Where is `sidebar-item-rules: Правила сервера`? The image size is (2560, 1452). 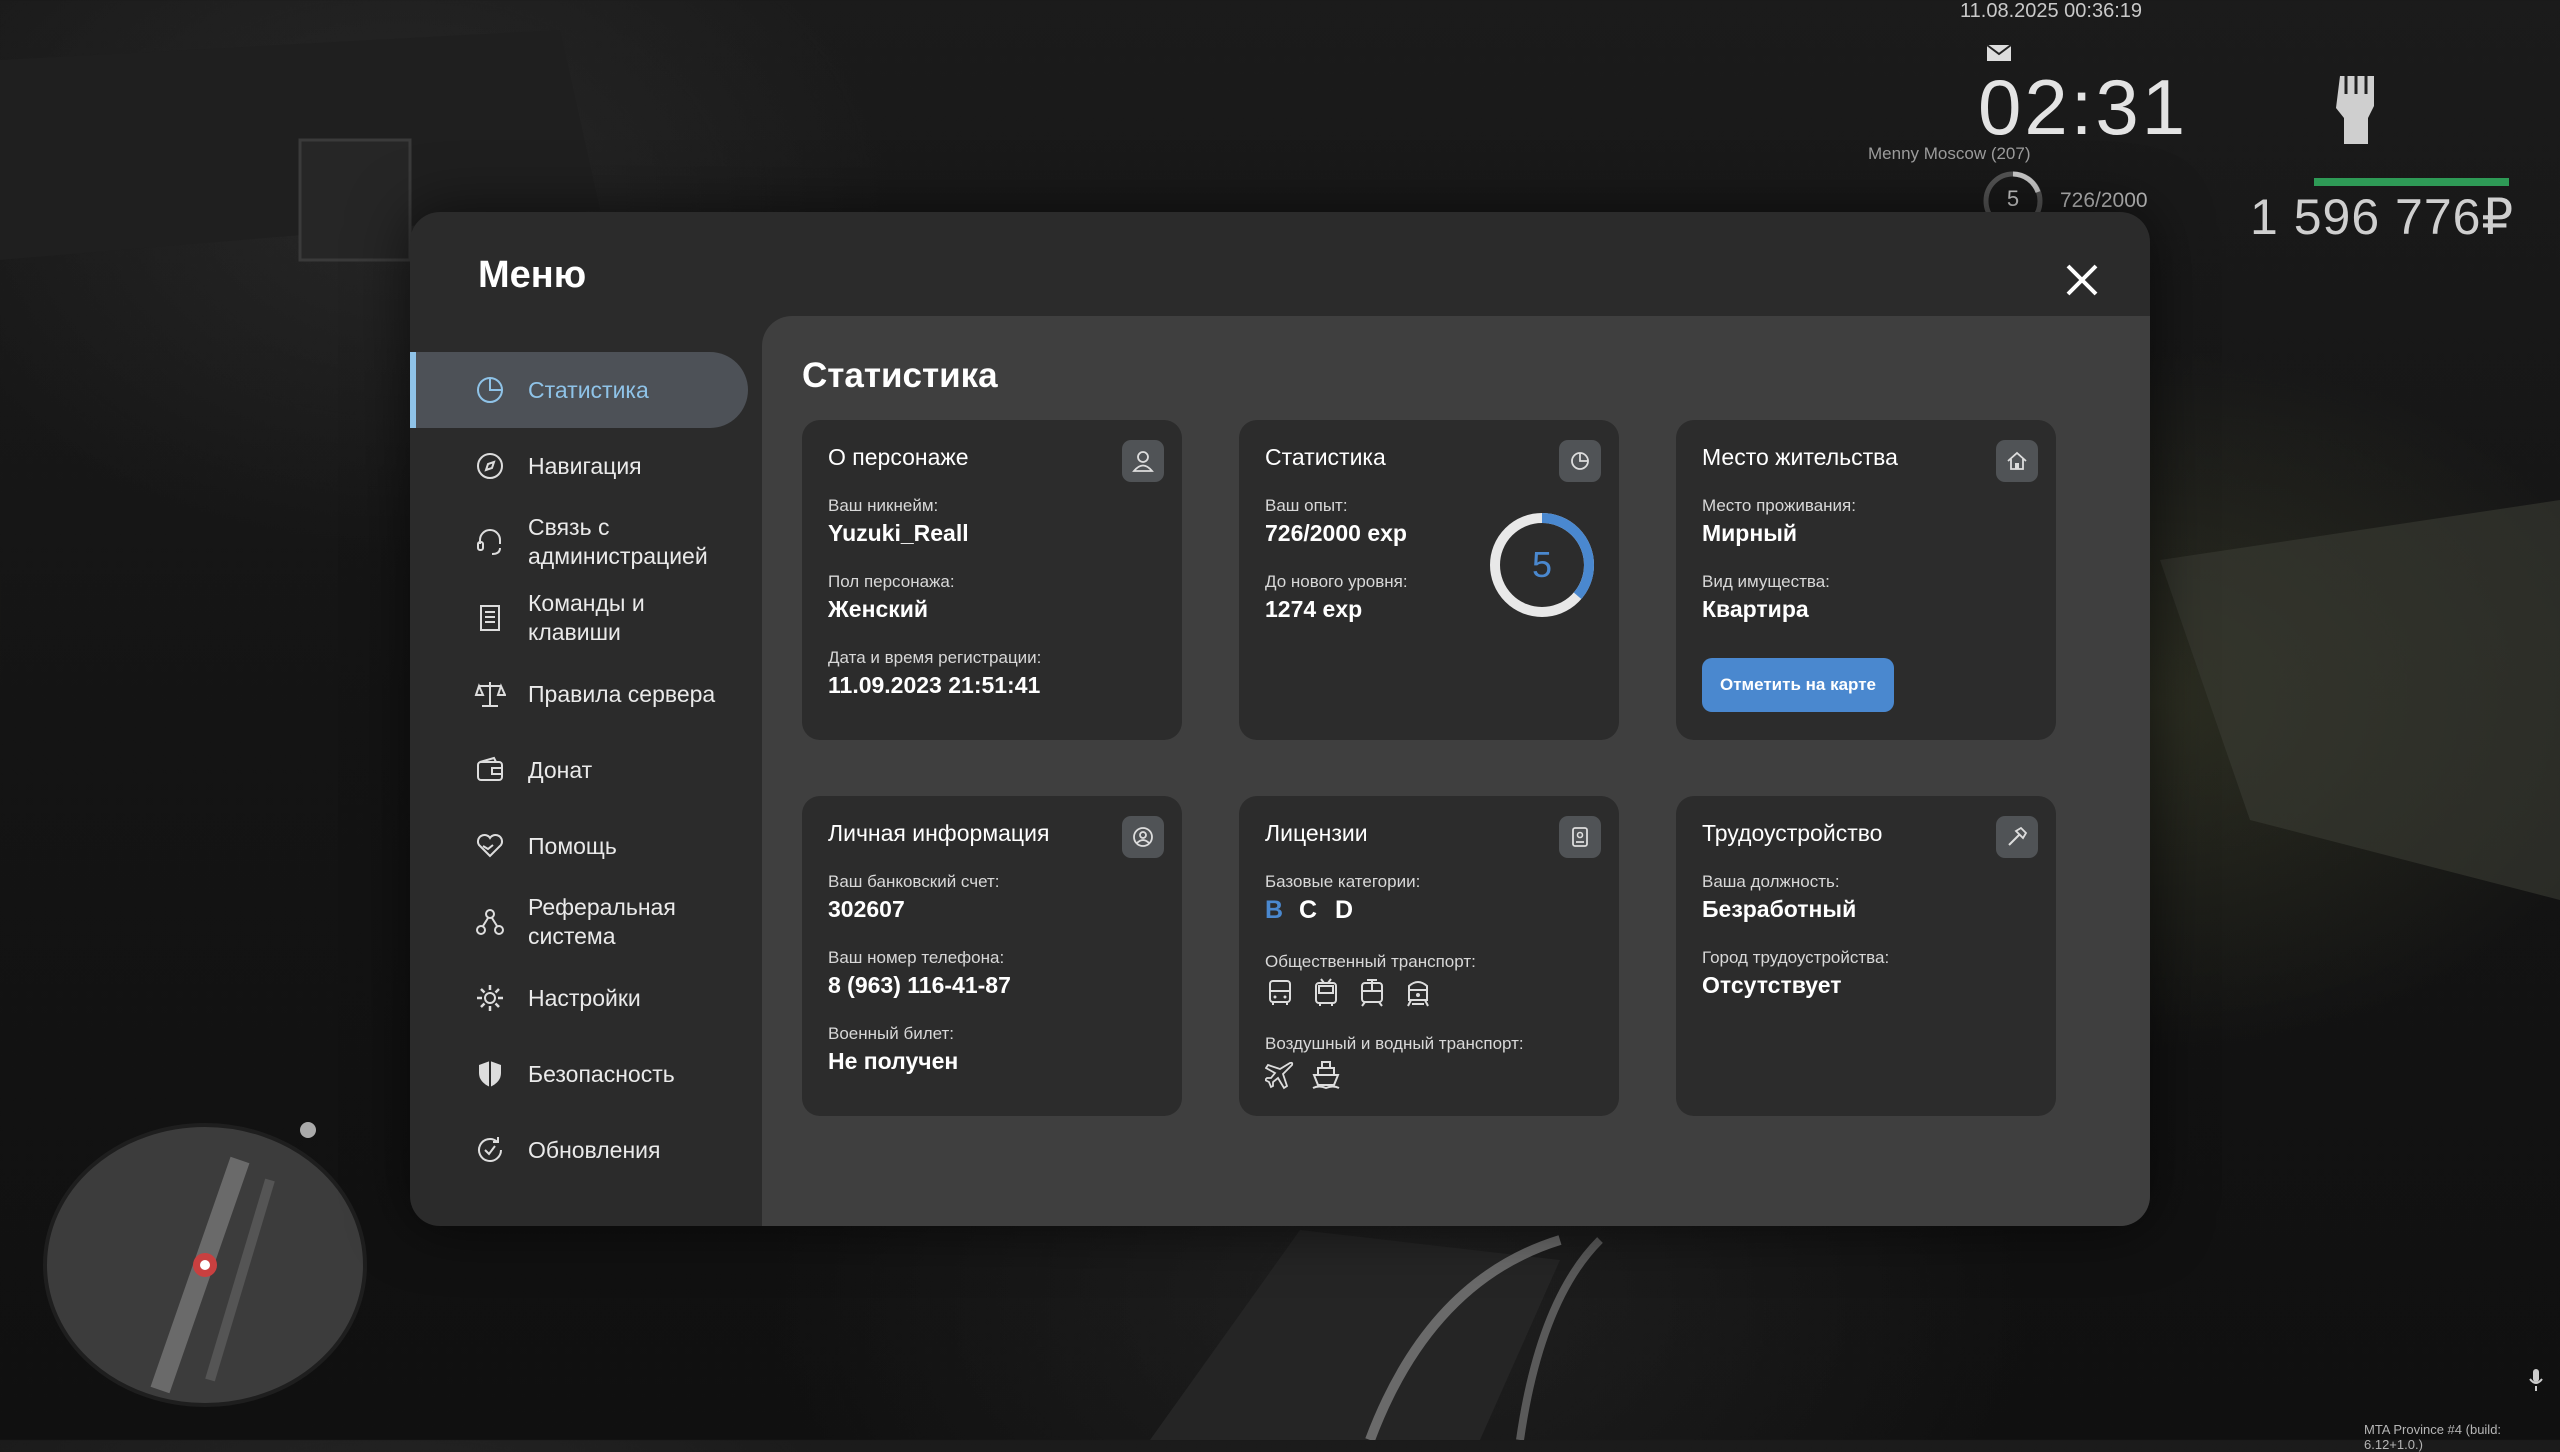 sidebar-item-rules: Правила сервера is located at coordinates (579, 694).